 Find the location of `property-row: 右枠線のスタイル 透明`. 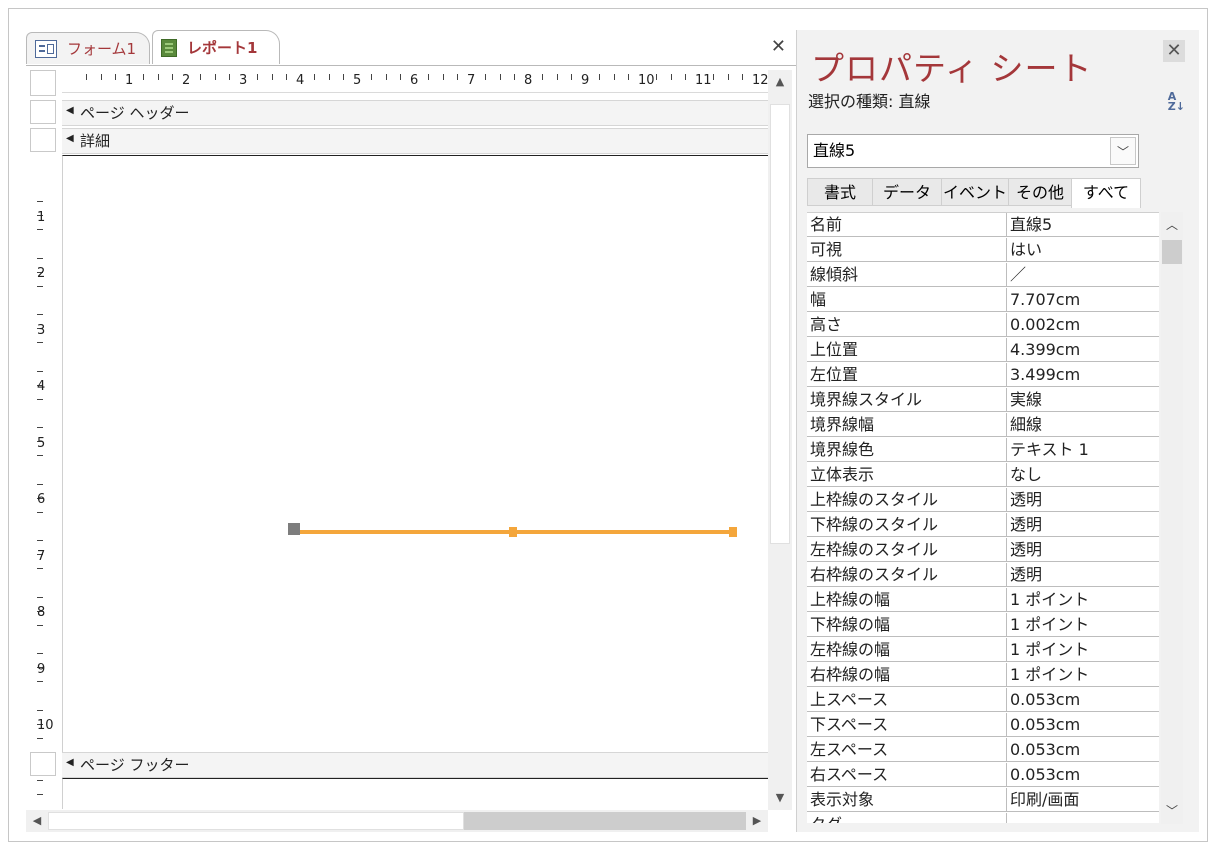

property-row: 右枠線のスタイル 透明 is located at coordinates (983, 575).